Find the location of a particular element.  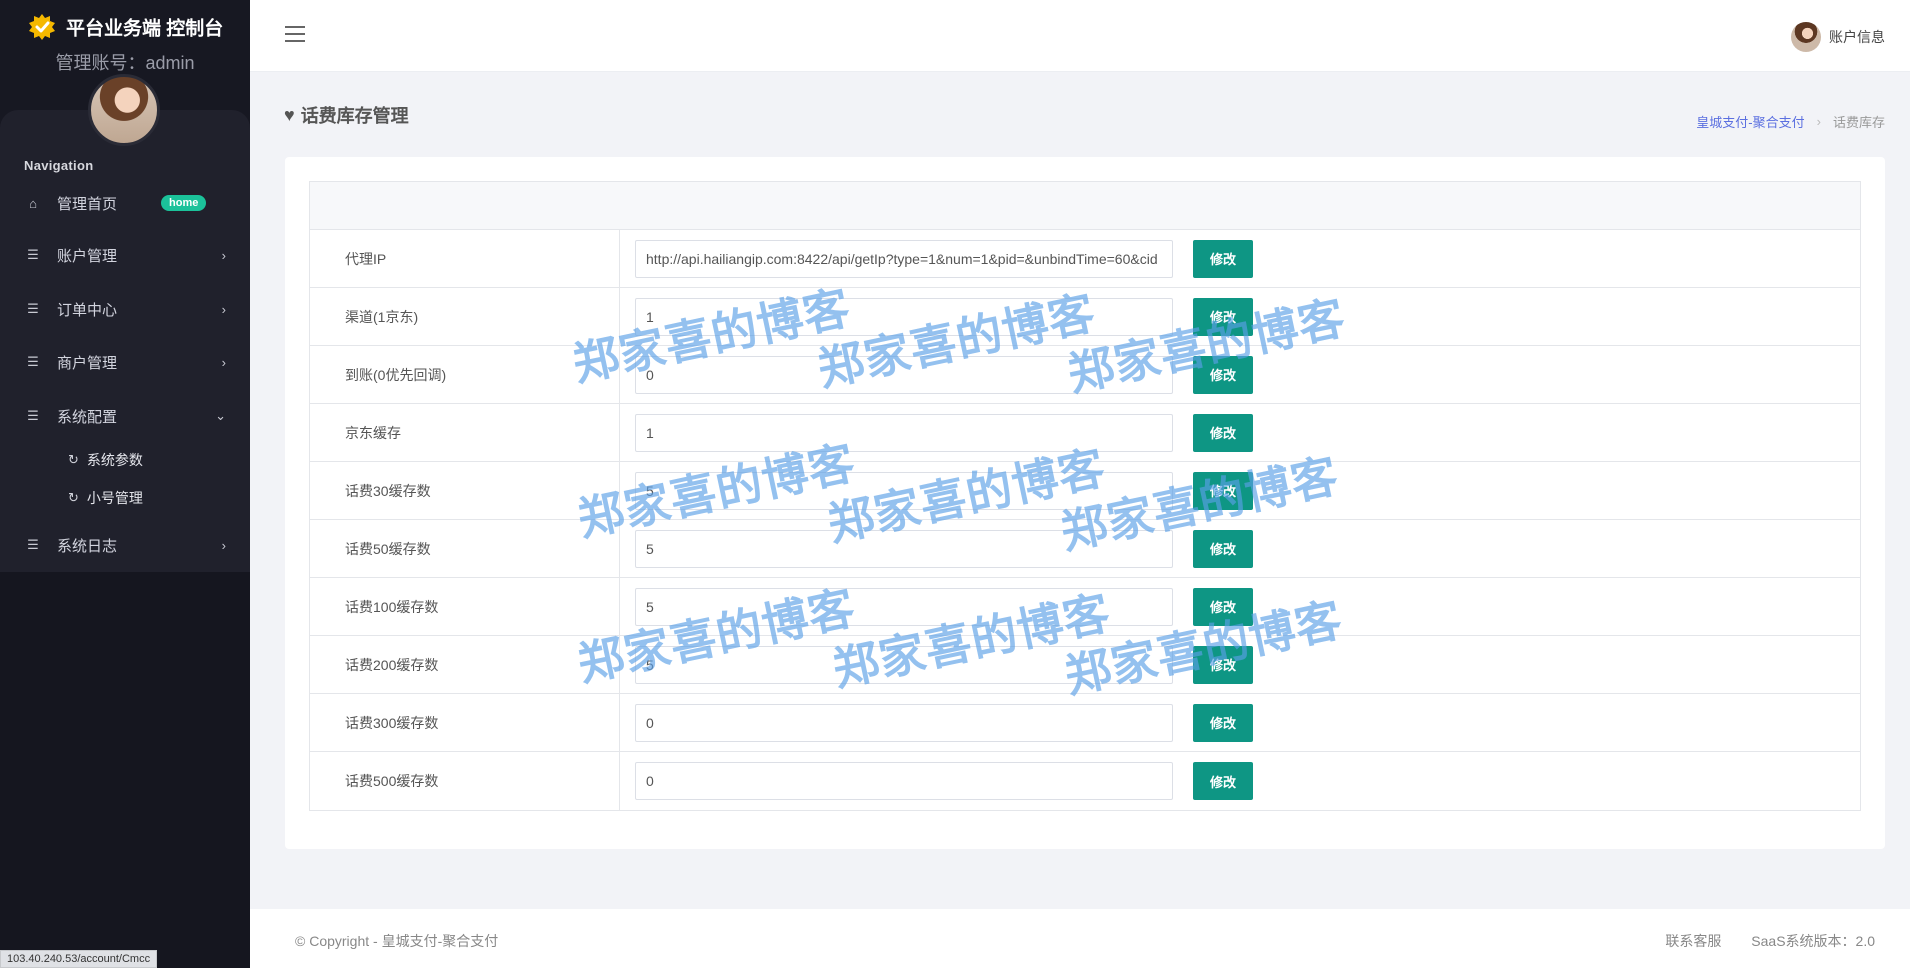

admin-avatar is located at coordinates (124, 110).